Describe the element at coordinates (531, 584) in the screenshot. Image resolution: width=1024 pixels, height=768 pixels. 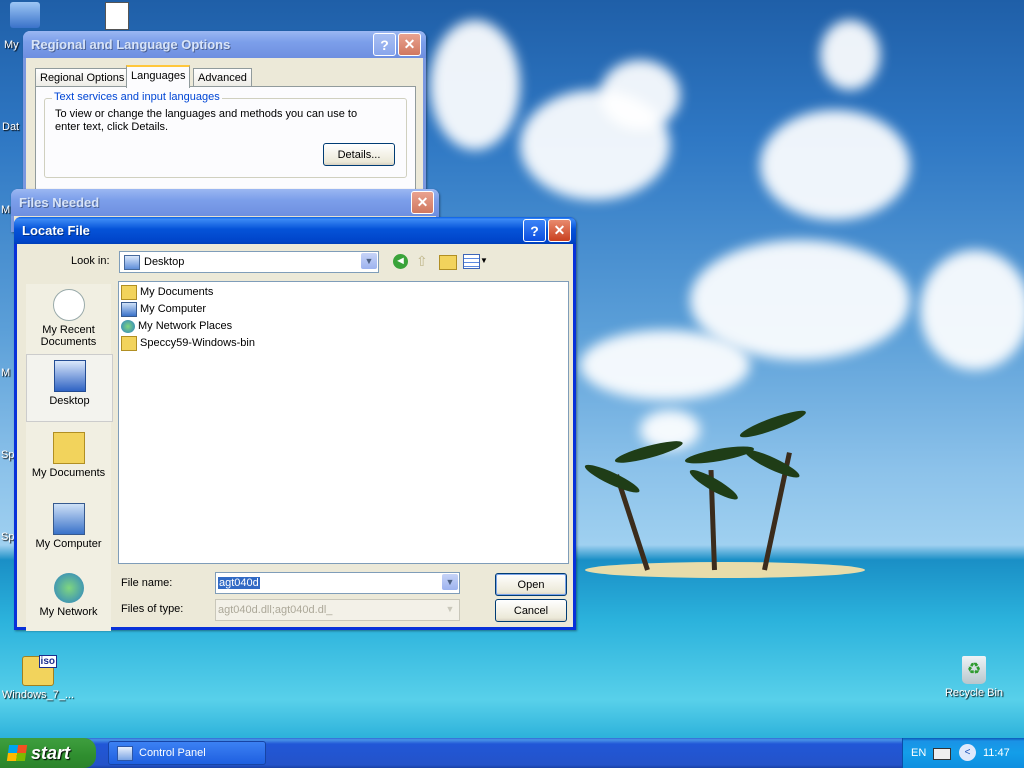
I see `open-button: Open` at that location.